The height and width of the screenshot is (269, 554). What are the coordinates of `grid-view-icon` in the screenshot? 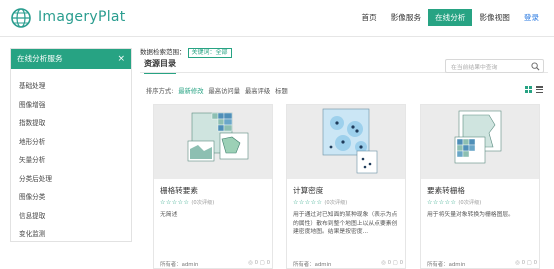 It's located at (528, 89).